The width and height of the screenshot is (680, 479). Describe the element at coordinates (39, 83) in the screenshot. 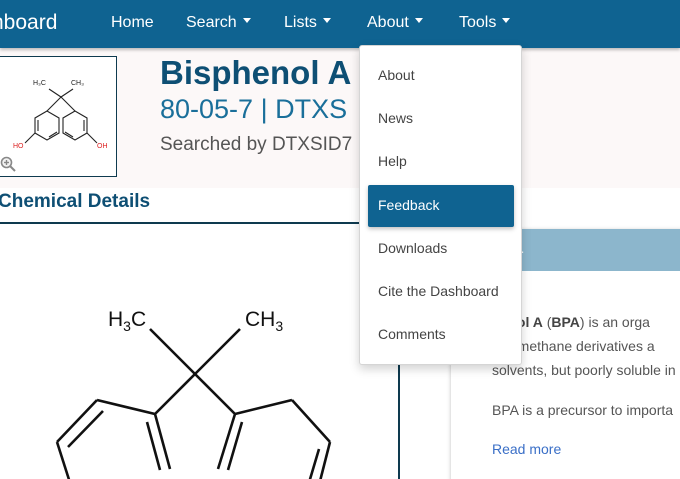

I see `thumb-left-methyl: H₃C` at that location.